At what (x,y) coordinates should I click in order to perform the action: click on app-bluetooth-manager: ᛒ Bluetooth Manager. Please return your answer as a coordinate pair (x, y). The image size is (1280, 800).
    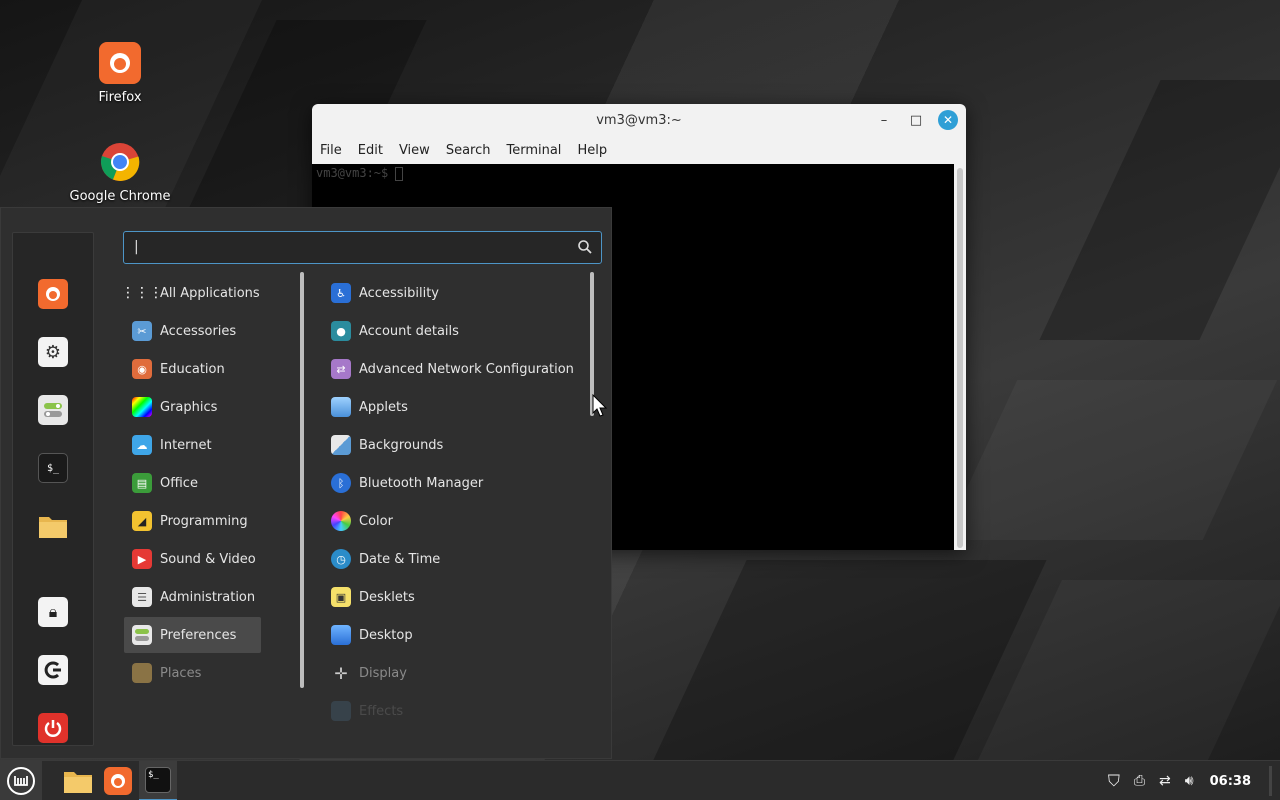
    Looking at the image, I should click on (453, 483).